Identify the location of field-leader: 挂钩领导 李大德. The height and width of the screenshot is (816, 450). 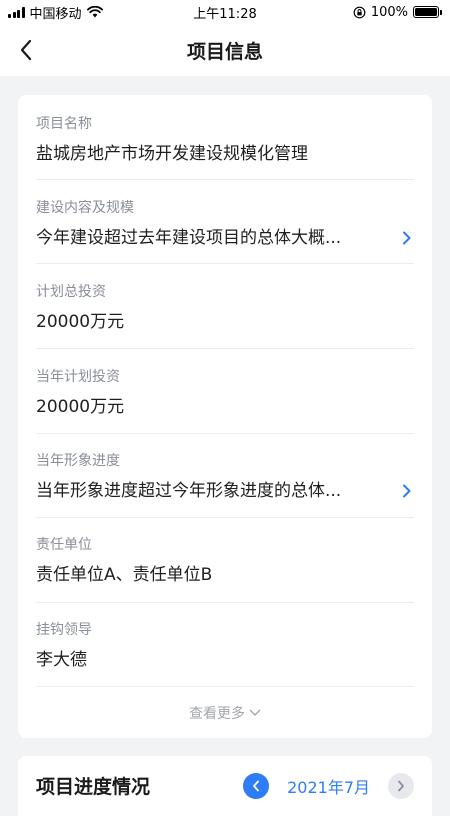
(225, 646).